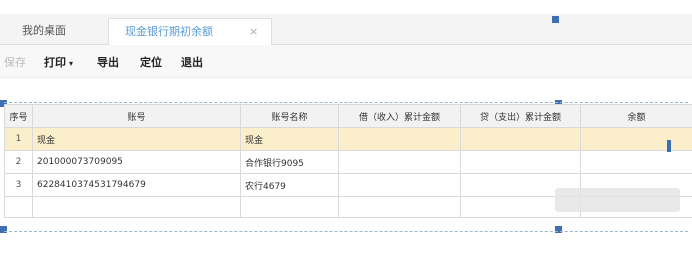  Describe the element at coordinates (55, 62) in the screenshot. I see `print-label: 打印` at that location.